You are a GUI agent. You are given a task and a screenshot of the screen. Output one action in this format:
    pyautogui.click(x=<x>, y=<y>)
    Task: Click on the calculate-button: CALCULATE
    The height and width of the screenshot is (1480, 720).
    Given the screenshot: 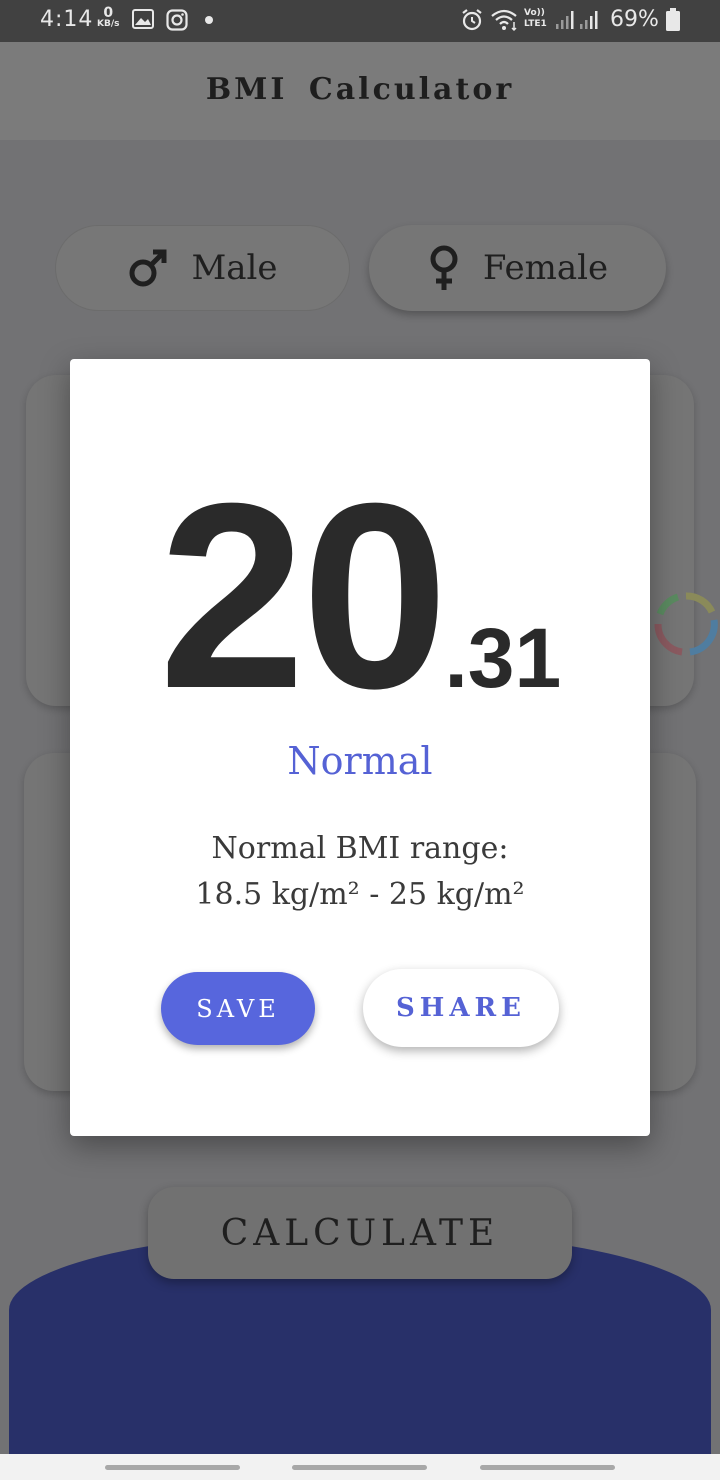 What is the action you would take?
    pyautogui.click(x=360, y=1233)
    